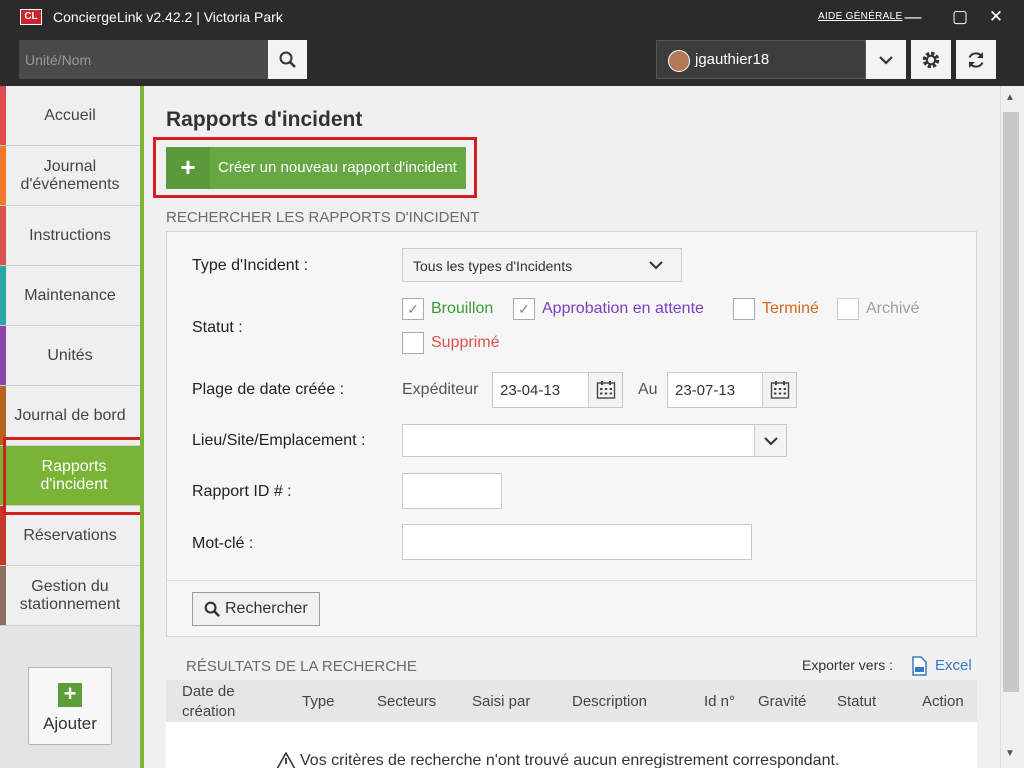 This screenshot has width=1024, height=768. Describe the element at coordinates (856, 702) in the screenshot. I see `column-header: Statut` at that location.